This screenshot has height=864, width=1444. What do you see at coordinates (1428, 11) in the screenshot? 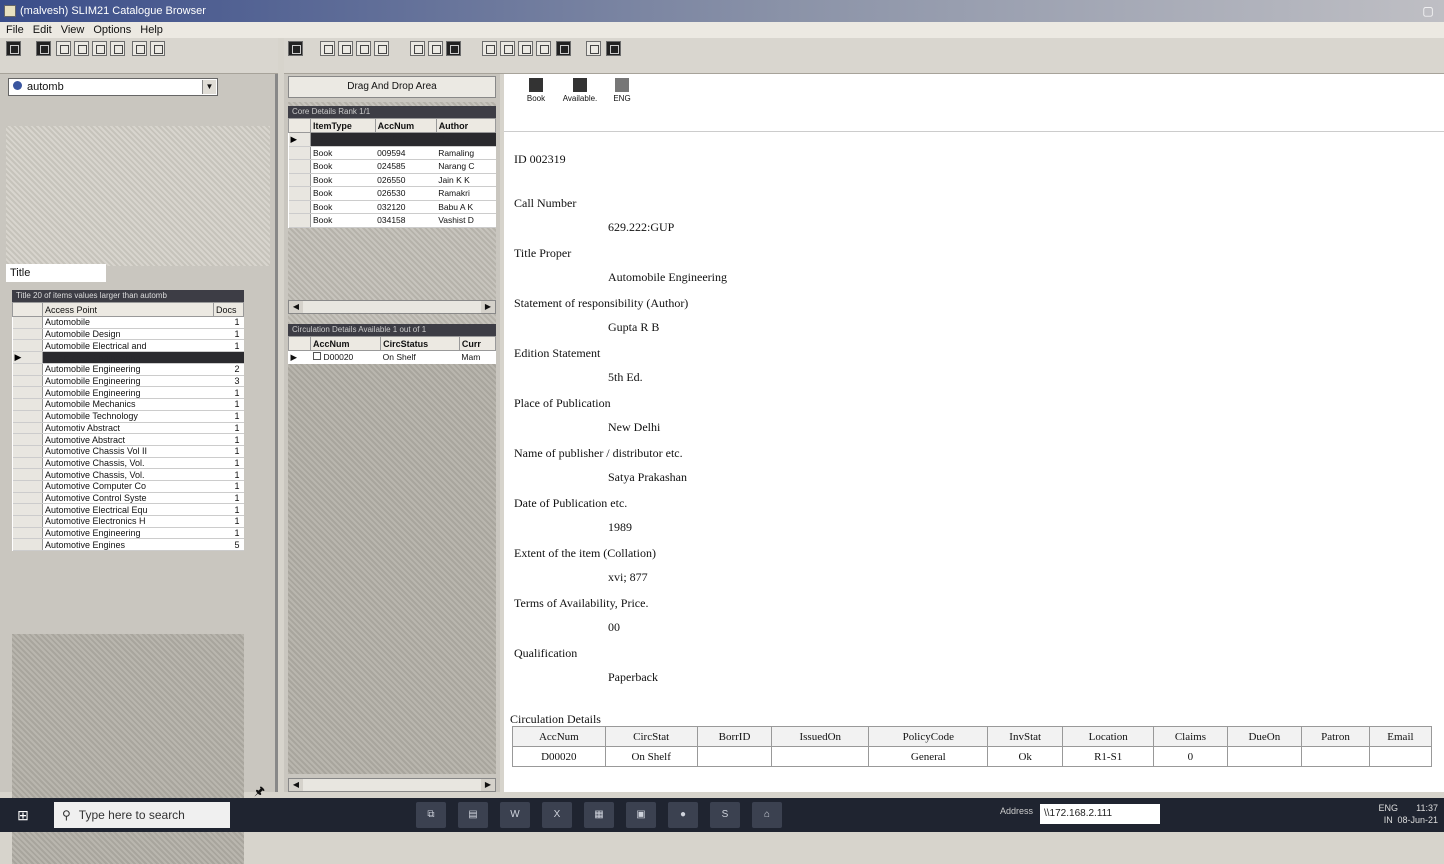
I see `close-icon: ▢` at bounding box center [1428, 11].